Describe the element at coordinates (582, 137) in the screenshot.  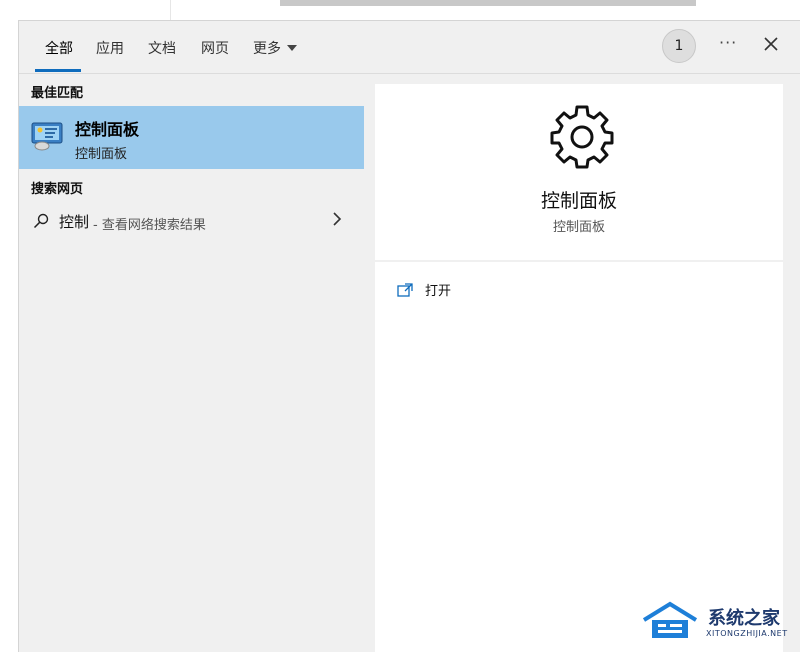
I see `gear-icon` at that location.